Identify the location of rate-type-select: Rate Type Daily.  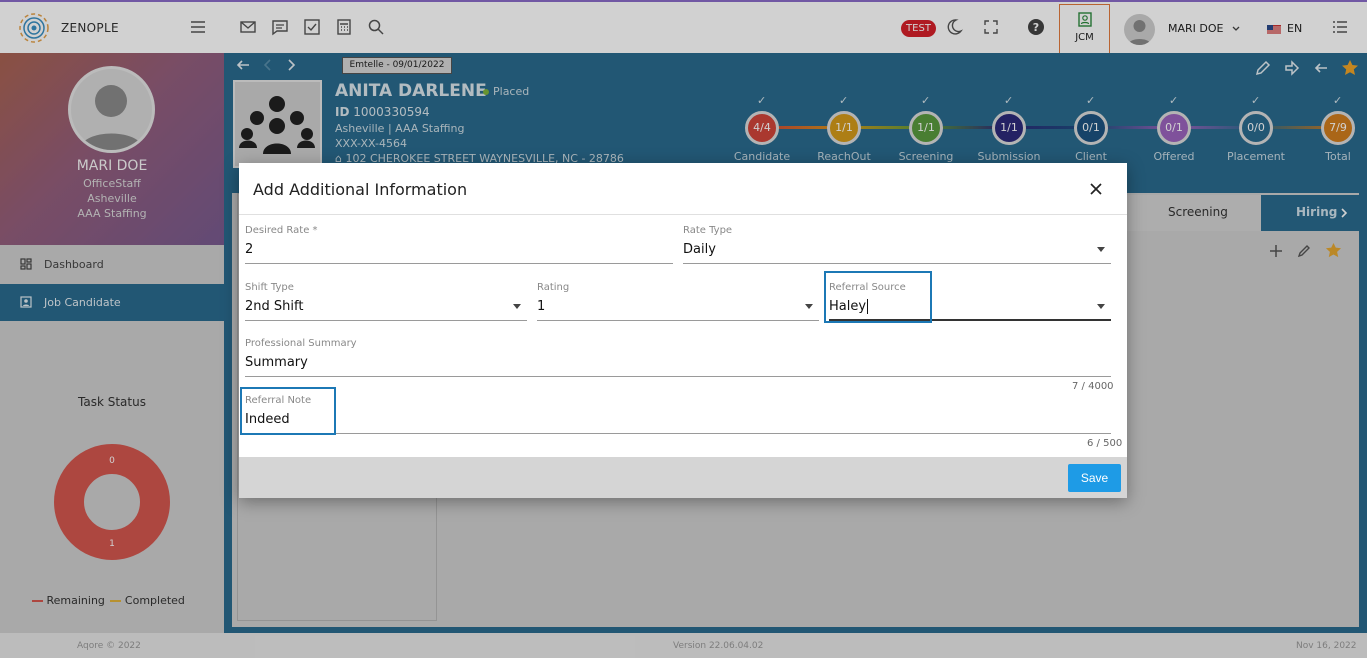
(894, 244).